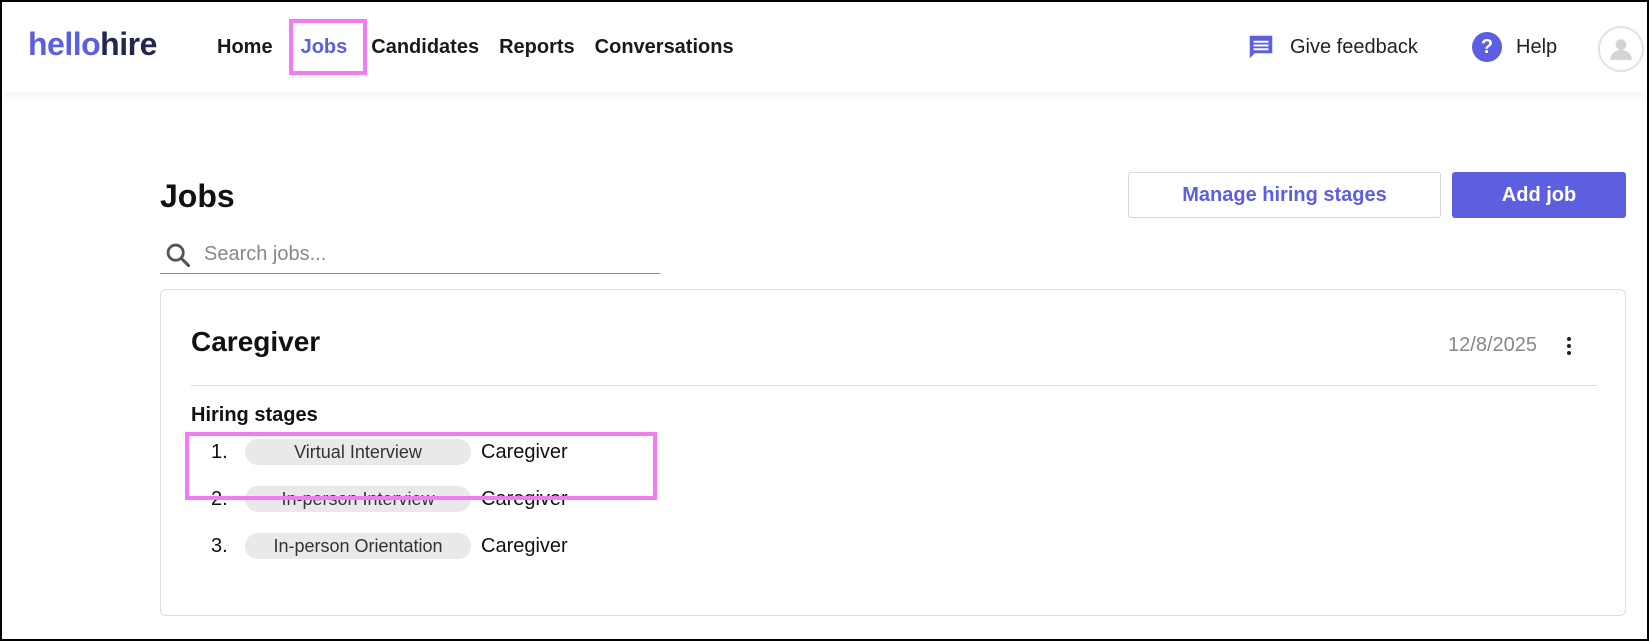 The height and width of the screenshot is (641, 1649). What do you see at coordinates (219, 545) in the screenshot?
I see `stage-number: 3.` at bounding box center [219, 545].